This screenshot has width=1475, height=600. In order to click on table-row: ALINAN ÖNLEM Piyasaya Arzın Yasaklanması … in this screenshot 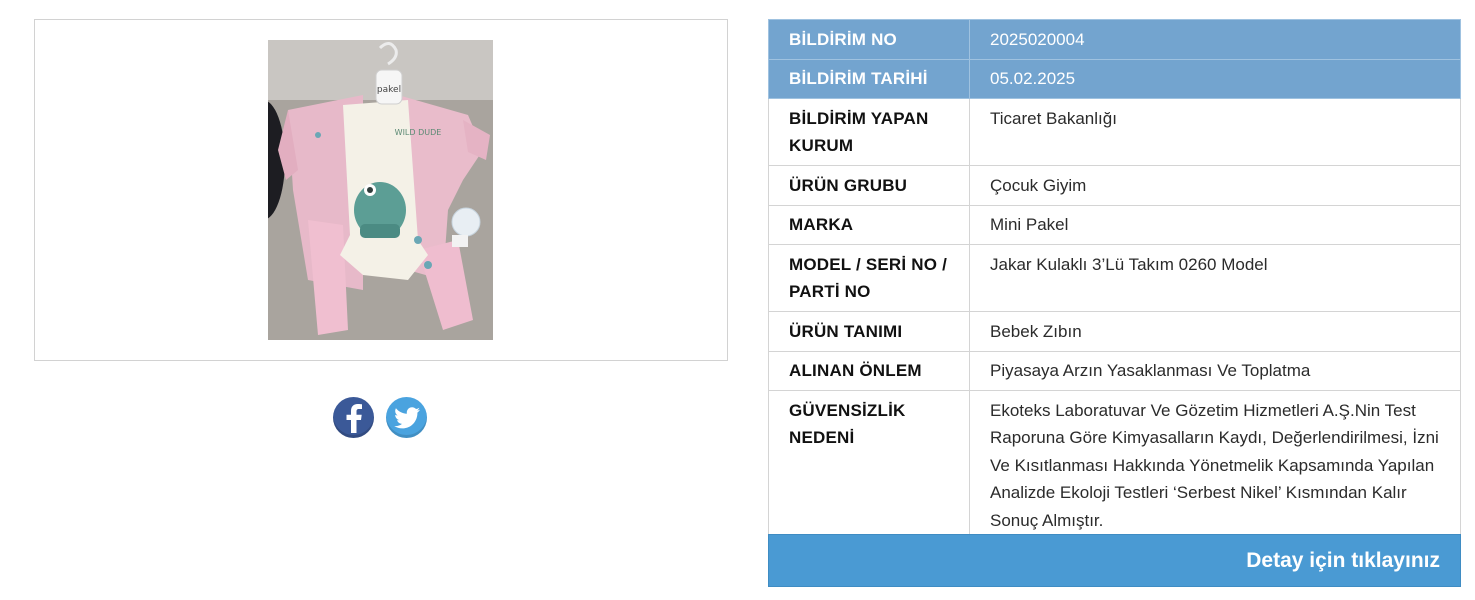, I will do `click(1114, 370)`.